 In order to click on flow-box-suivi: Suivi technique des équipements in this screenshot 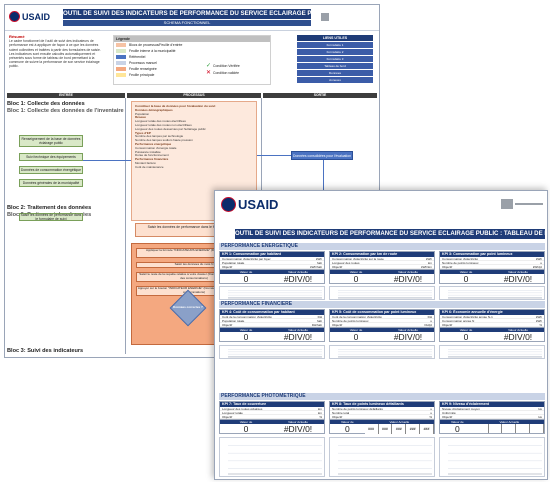, I will do `click(51, 157)`.